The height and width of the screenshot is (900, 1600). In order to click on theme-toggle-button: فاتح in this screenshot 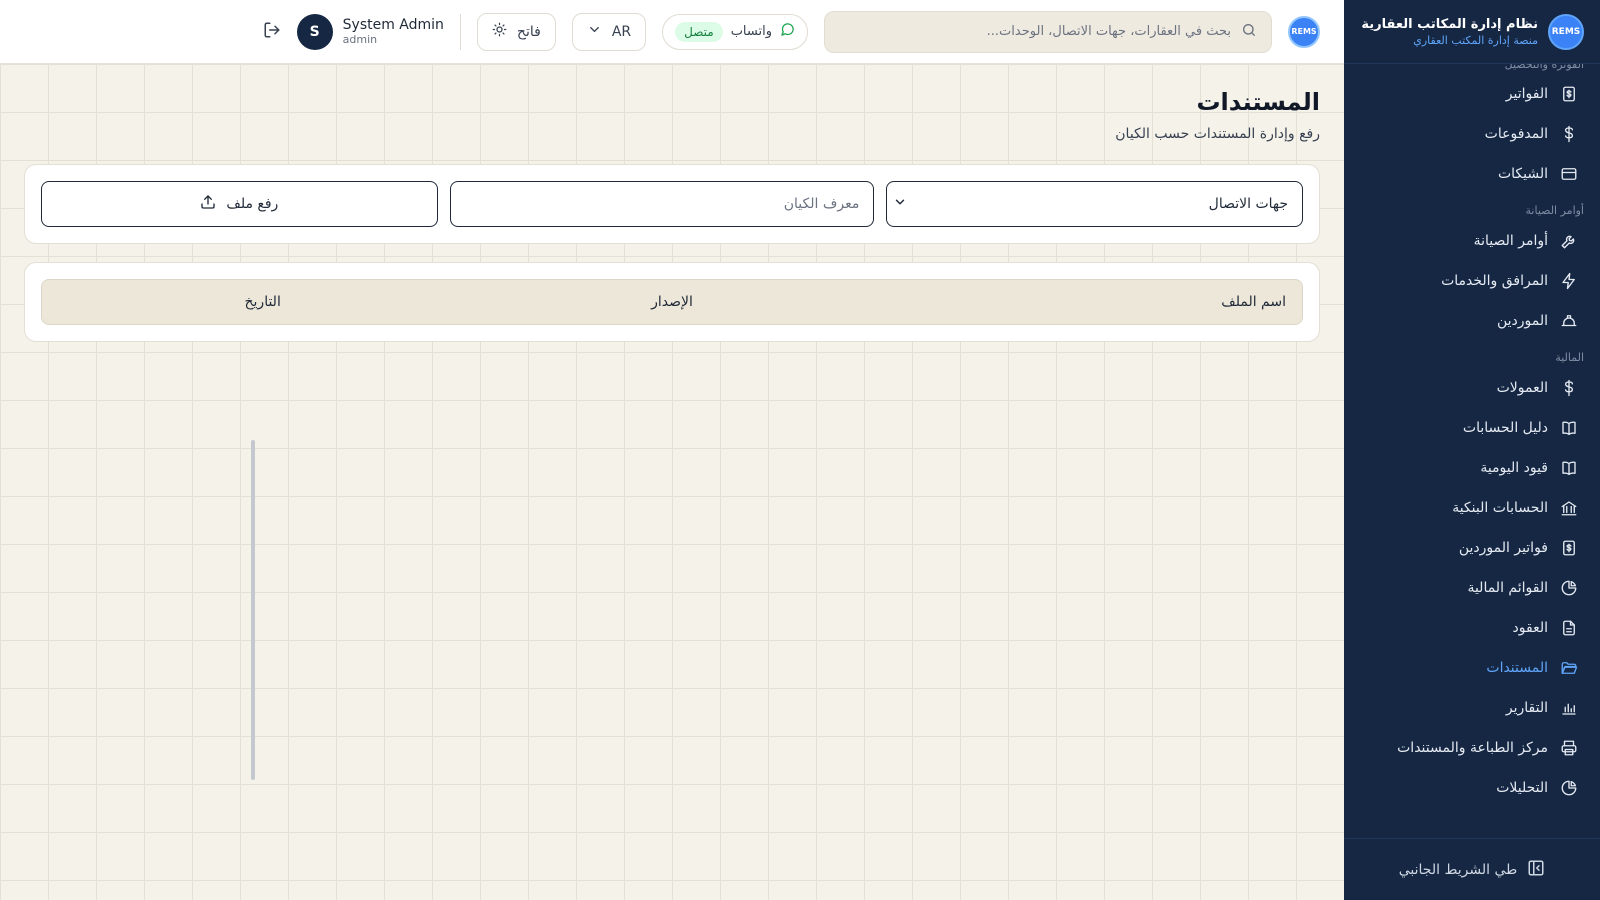, I will do `click(516, 31)`.